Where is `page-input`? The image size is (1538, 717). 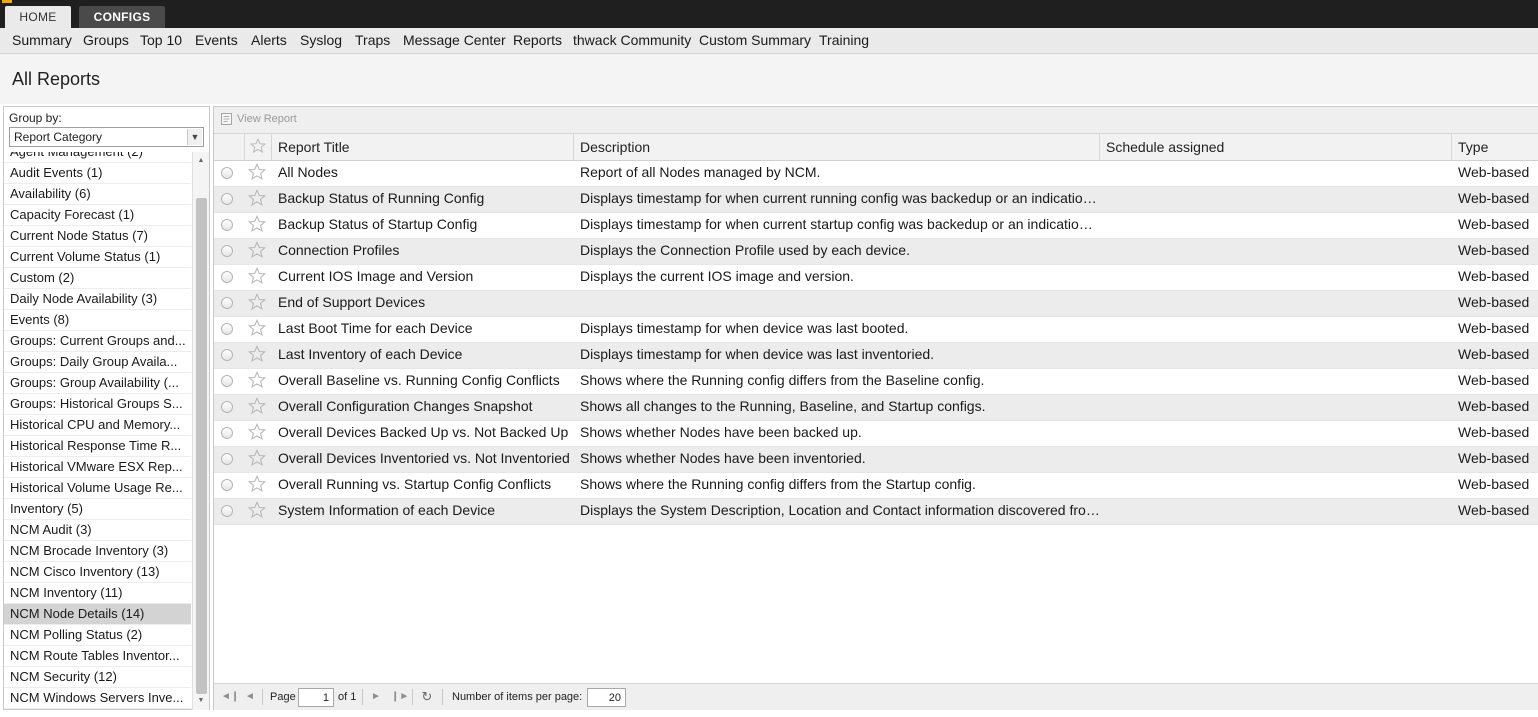 page-input is located at coordinates (316, 697).